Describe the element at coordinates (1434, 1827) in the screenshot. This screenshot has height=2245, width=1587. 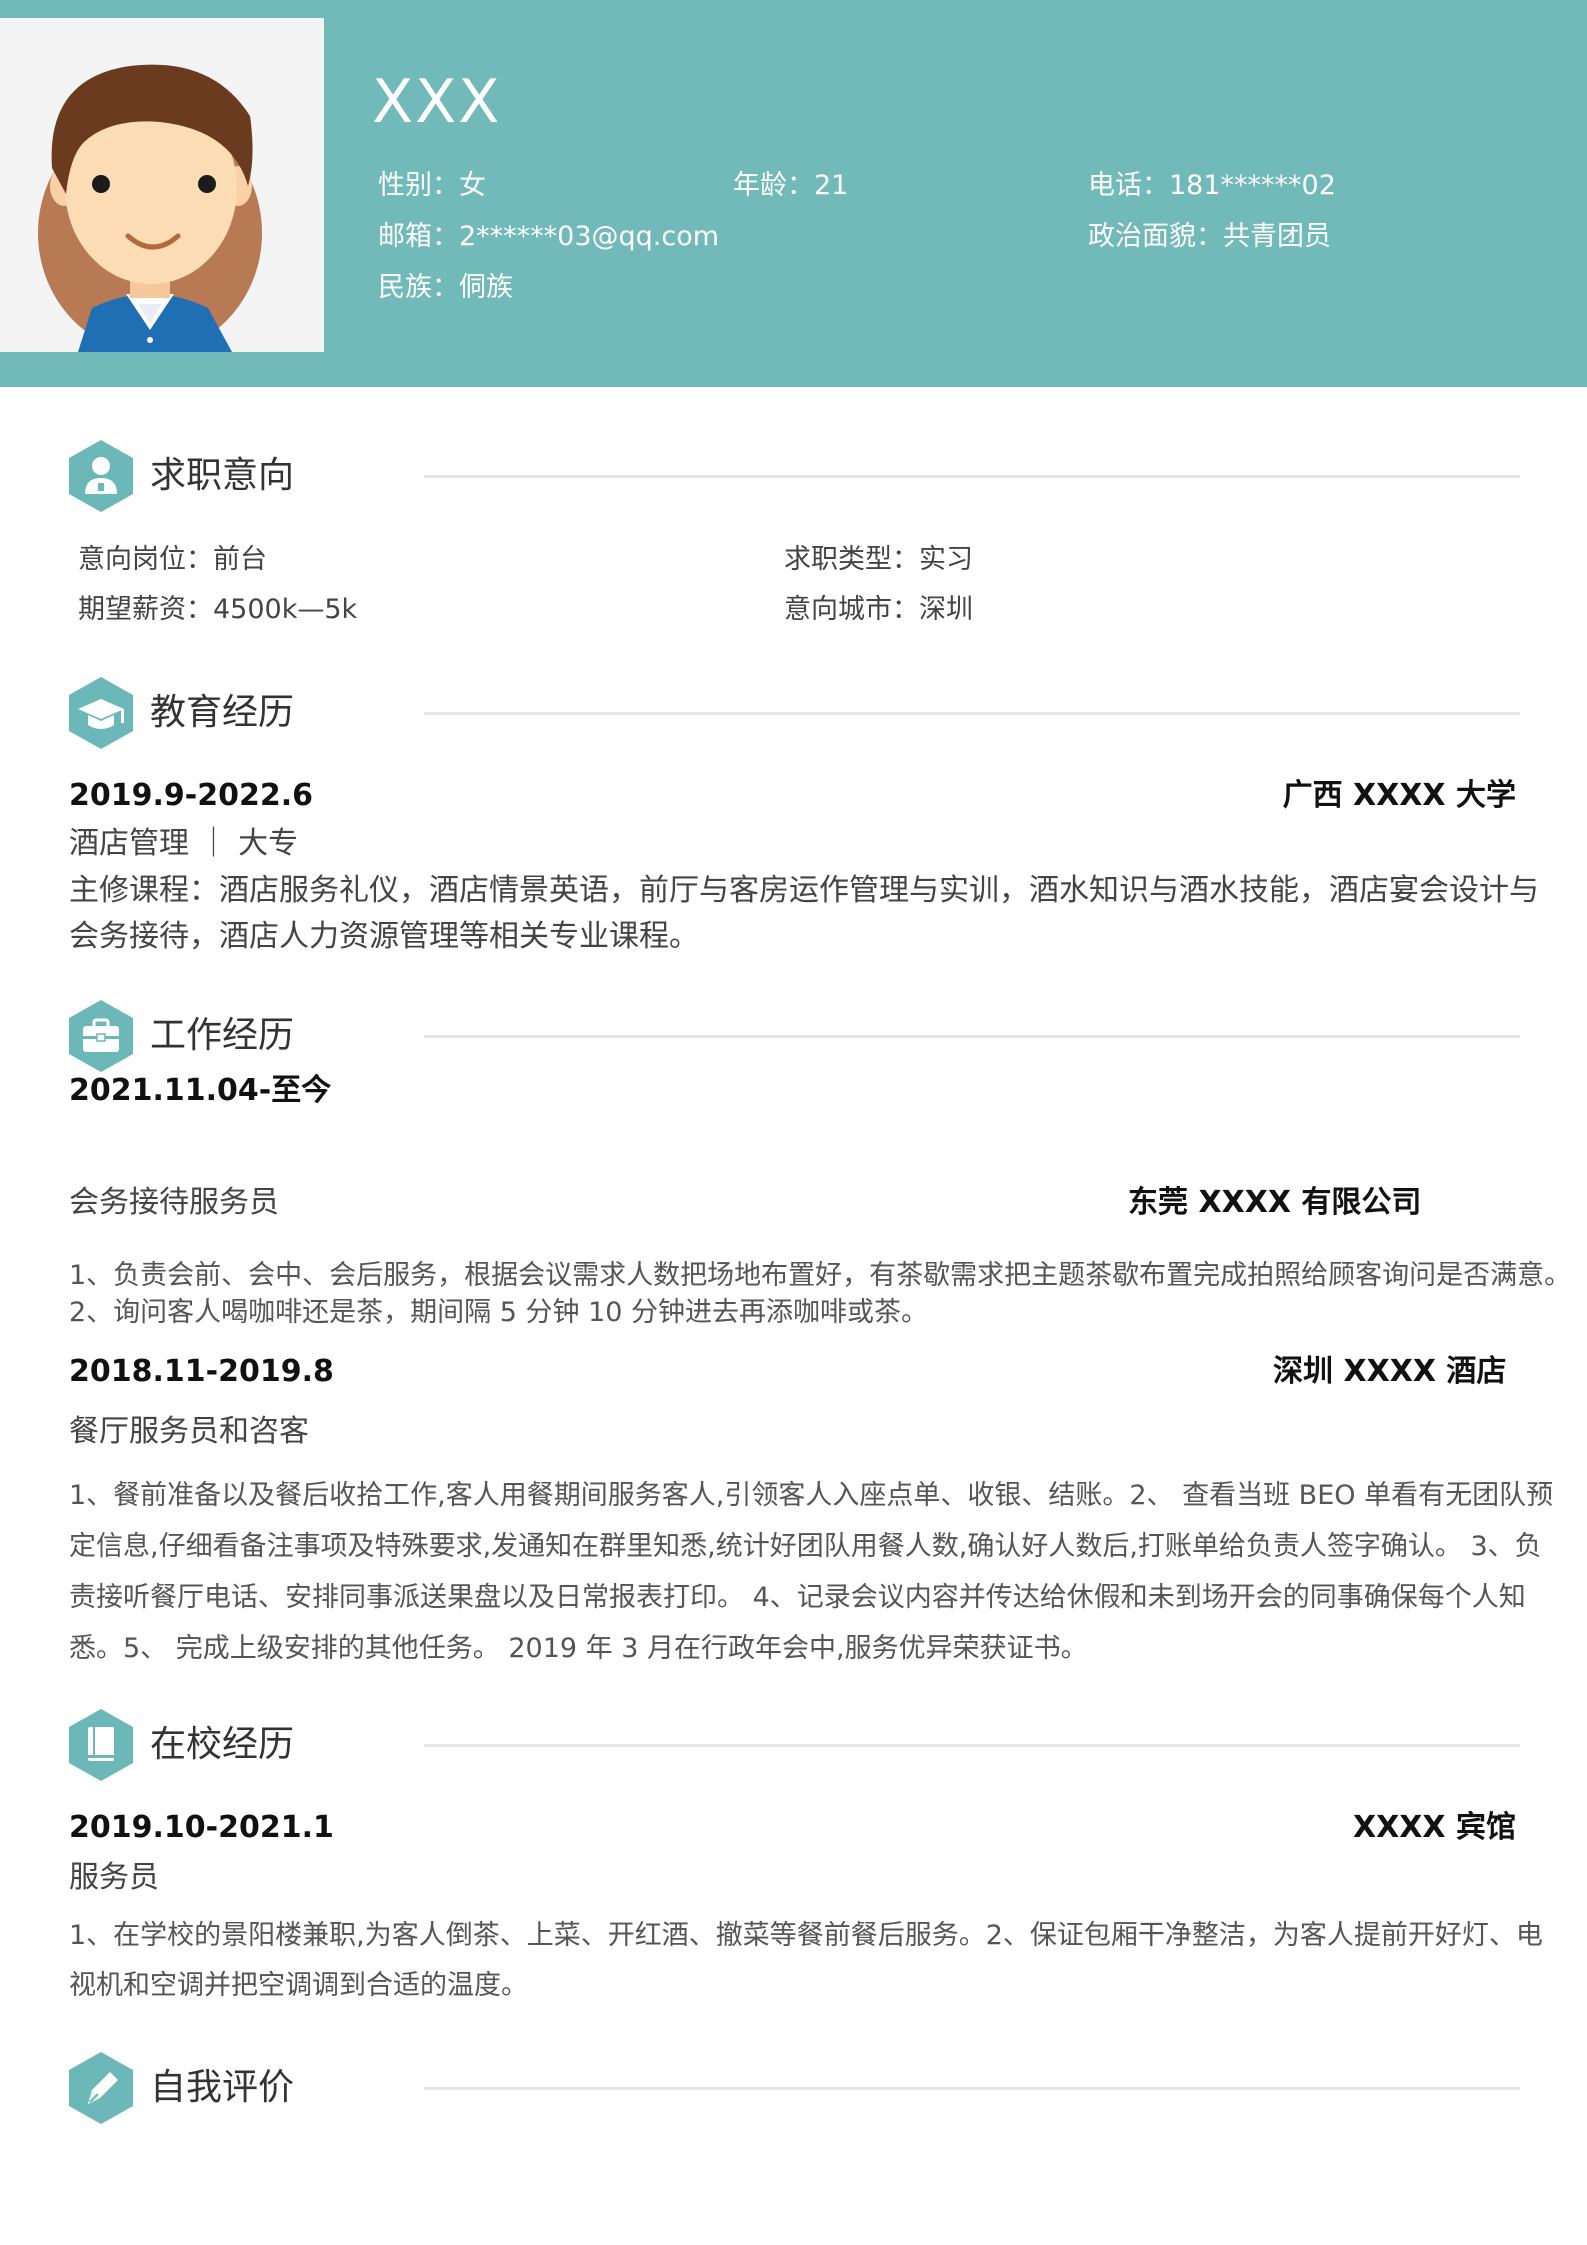
I see `campus-org: XXXX 宾馆` at that location.